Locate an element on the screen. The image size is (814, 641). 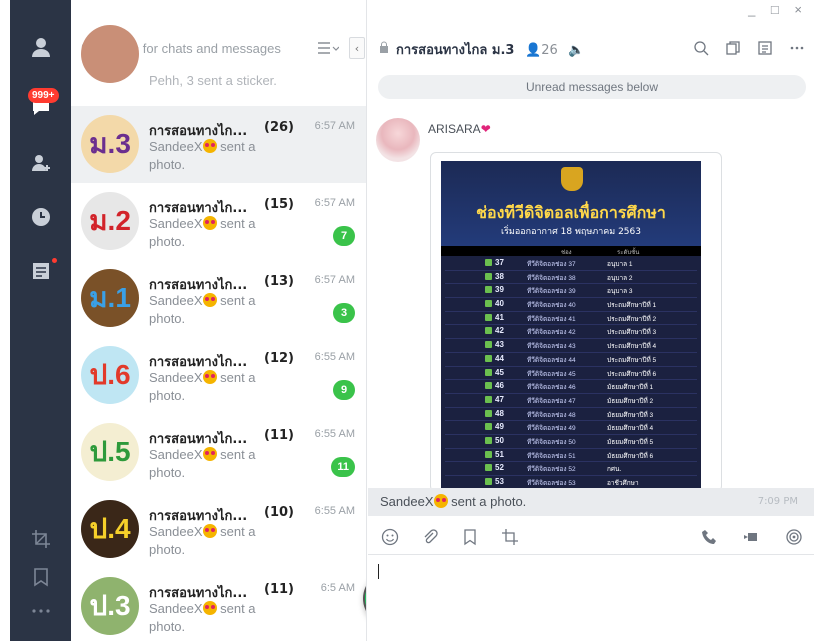
chat-preview: Pehh, 3 sent a sticker. is located at coordinates (213, 80).